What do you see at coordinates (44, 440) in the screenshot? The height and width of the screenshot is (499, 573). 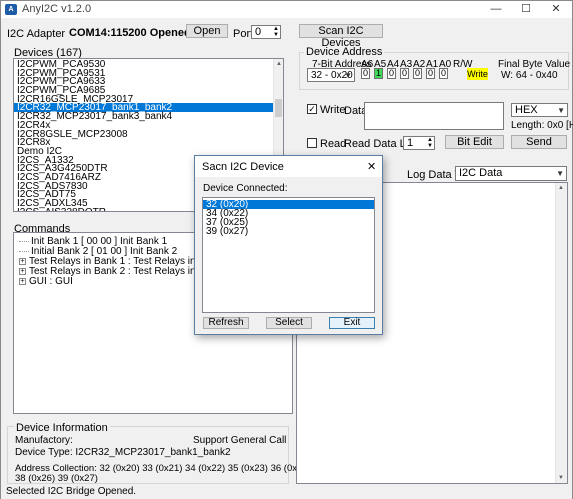 I see `manufactory-label: Manufactory:` at bounding box center [44, 440].